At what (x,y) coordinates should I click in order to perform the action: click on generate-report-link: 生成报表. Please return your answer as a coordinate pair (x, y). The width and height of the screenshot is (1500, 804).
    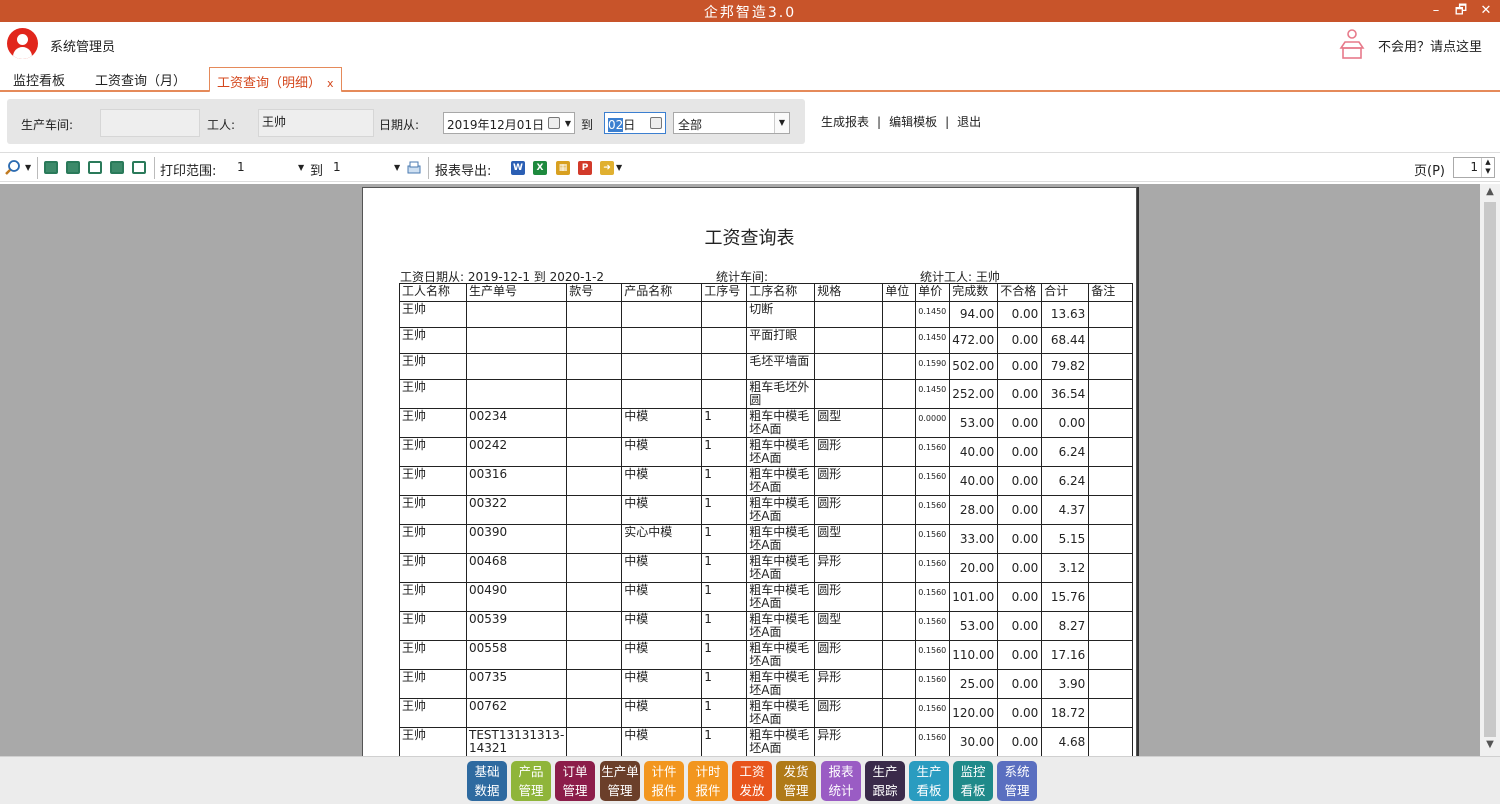
    Looking at the image, I should click on (845, 122).